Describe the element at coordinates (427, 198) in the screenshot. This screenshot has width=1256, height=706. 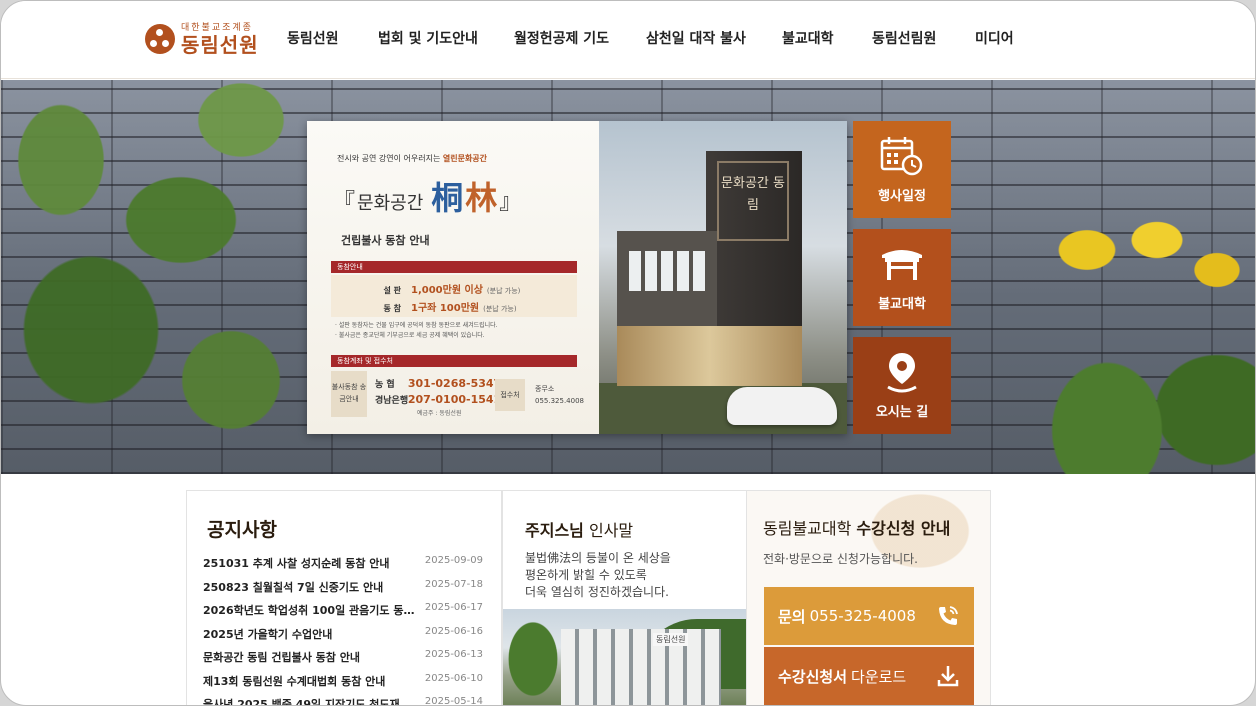
I see `banner-title: 『 문화공간 桐林 』` at that location.